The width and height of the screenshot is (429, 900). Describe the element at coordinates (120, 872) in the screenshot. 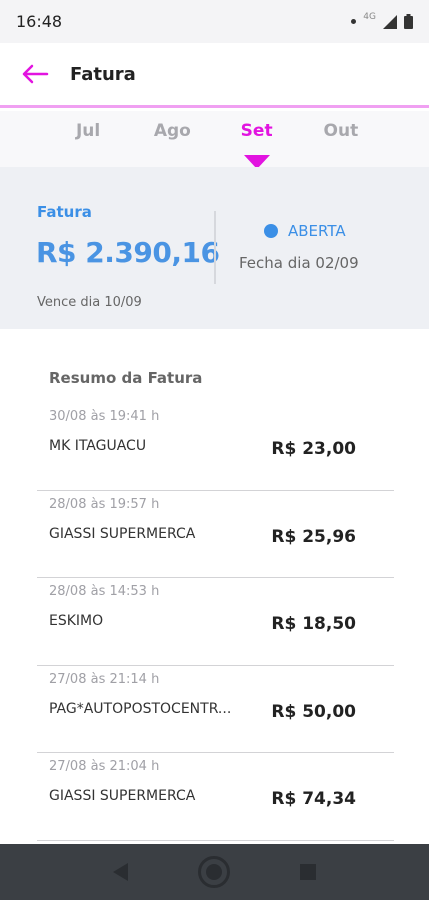

I see `nav-back-icon` at that location.